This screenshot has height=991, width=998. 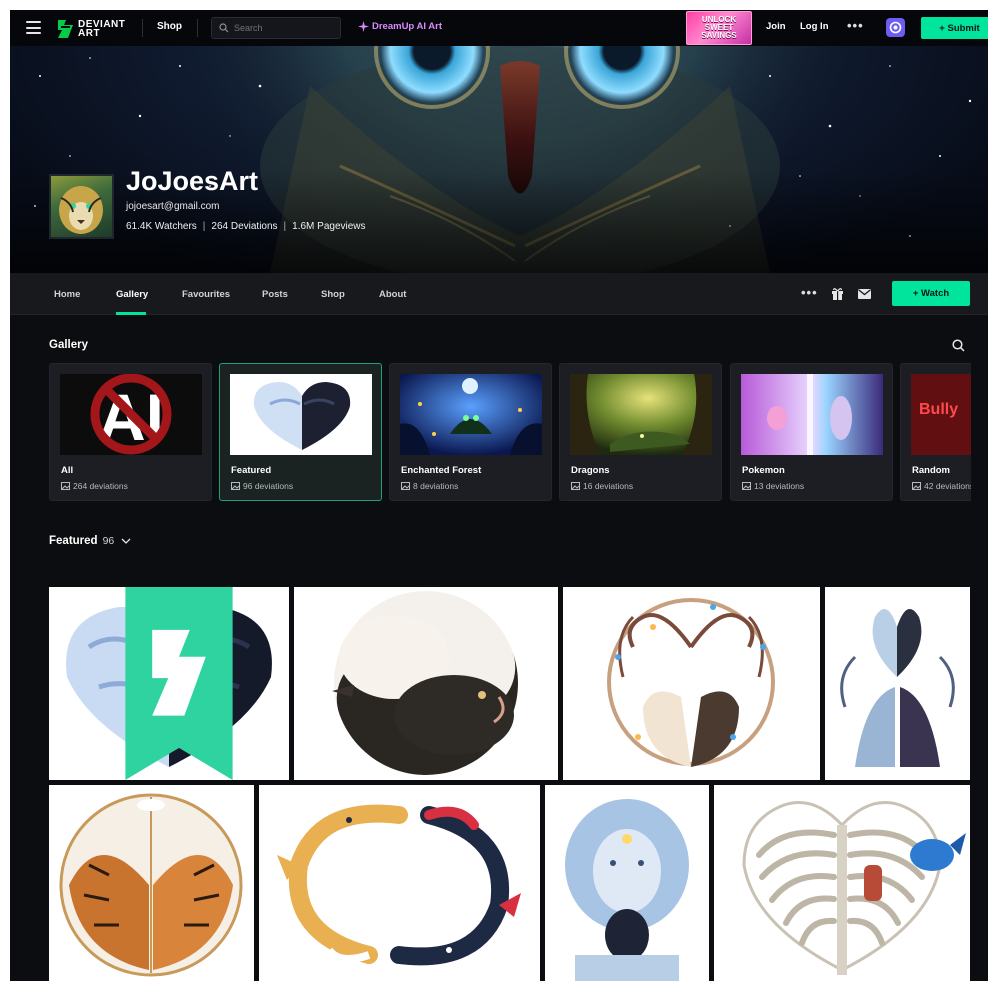 I want to click on folder-all: AI All 264 deviations, so click(x=130, y=432).